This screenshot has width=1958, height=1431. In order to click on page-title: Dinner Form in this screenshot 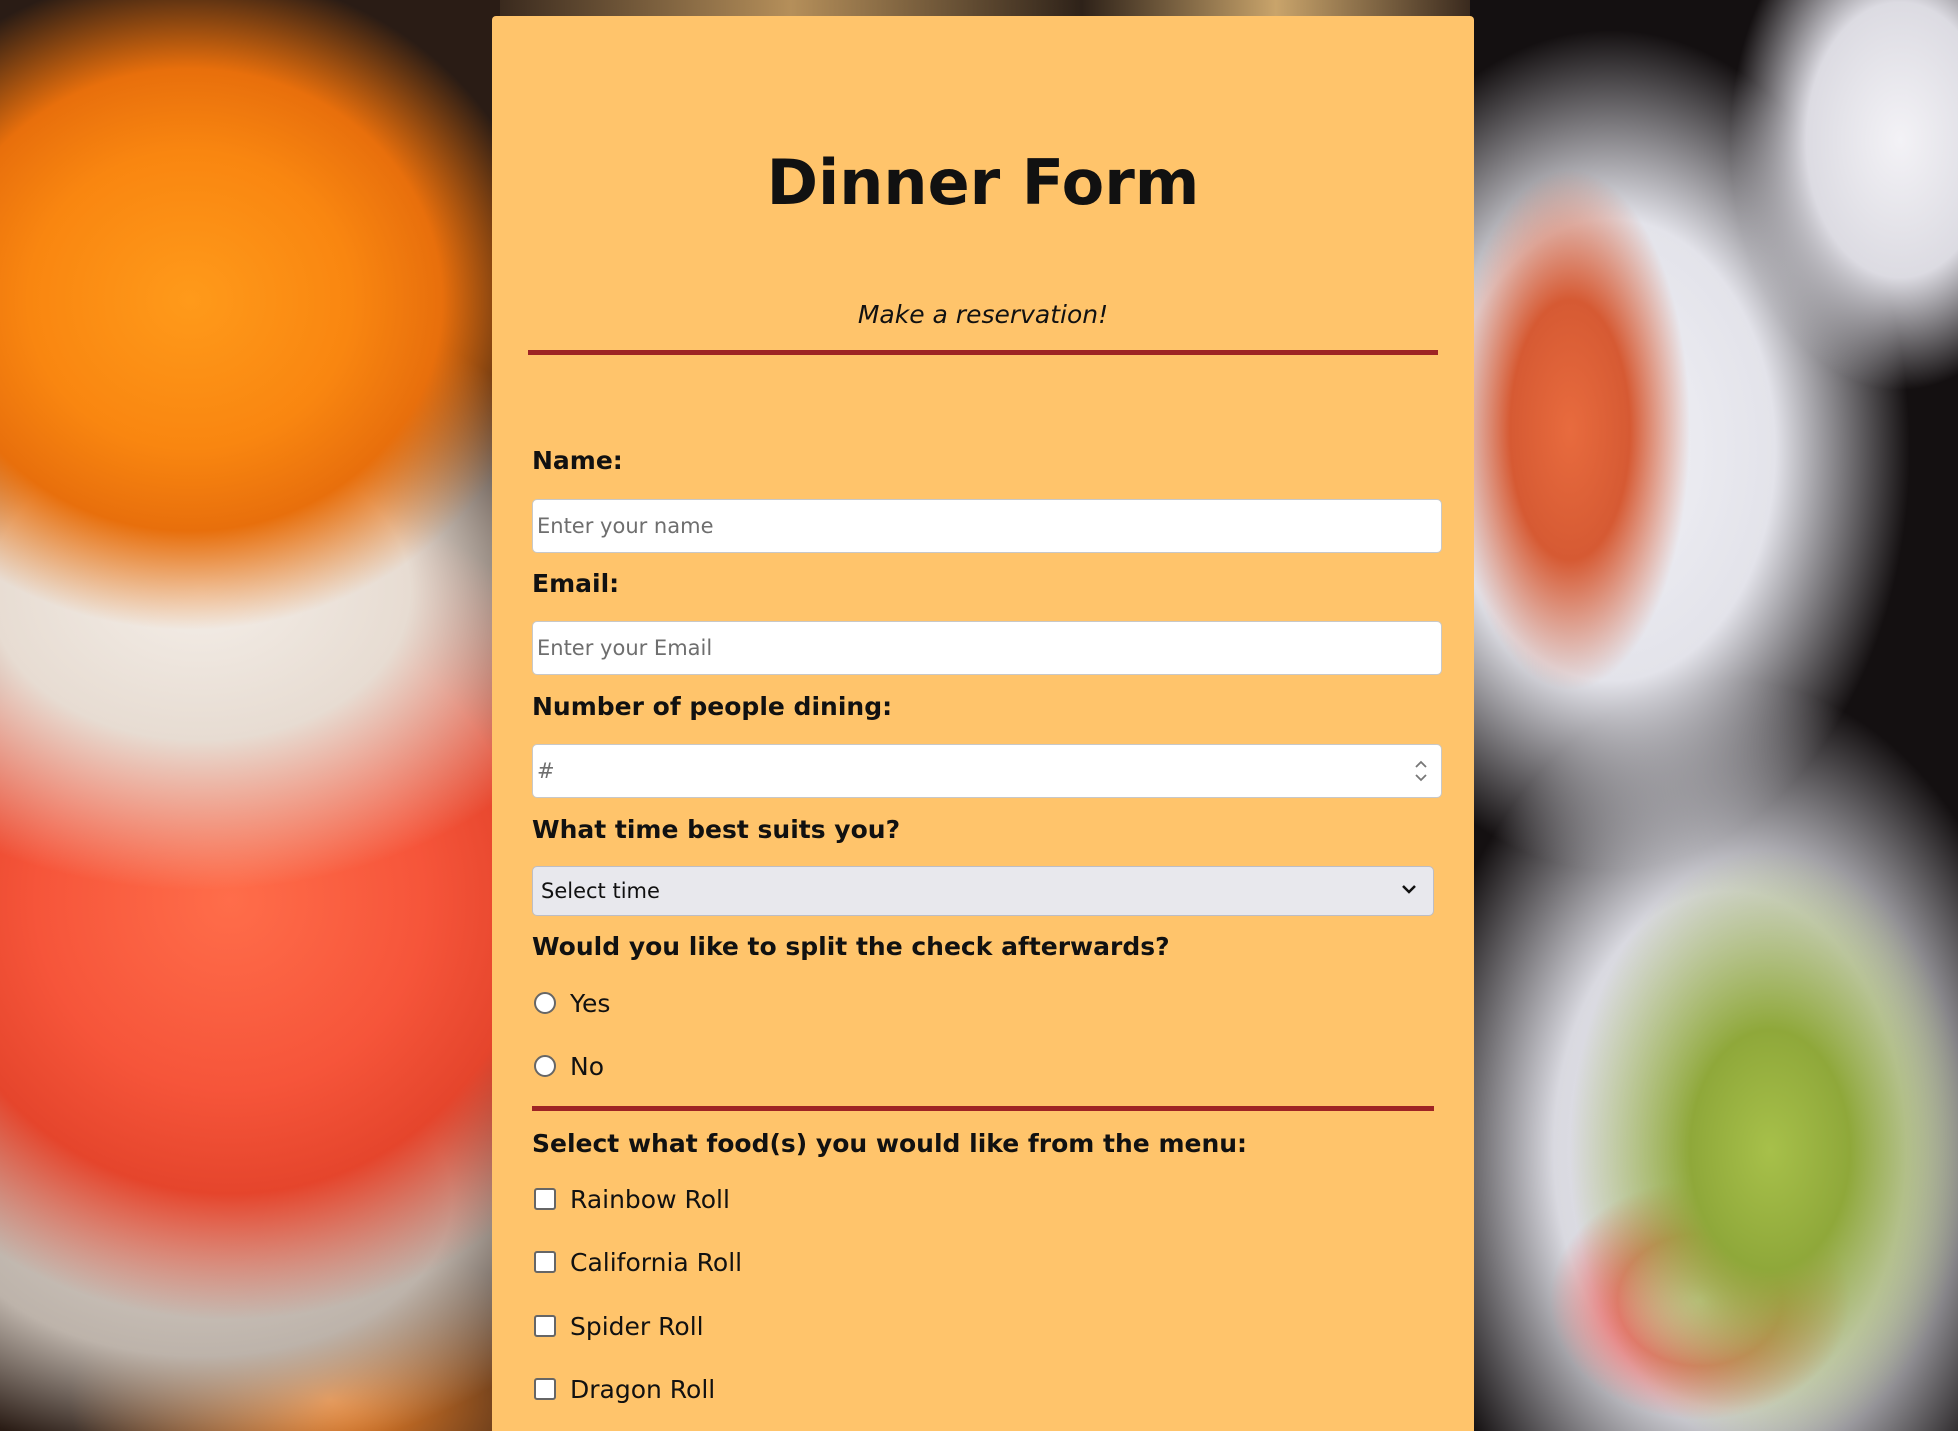, I will do `click(983, 182)`.